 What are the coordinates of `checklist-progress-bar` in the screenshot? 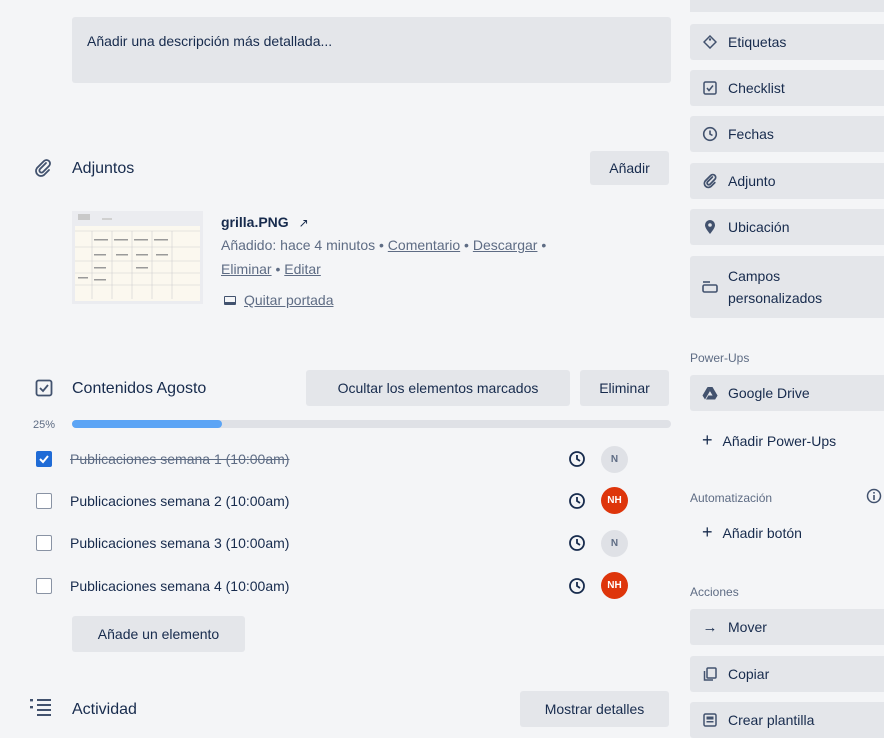 It's located at (371, 424).